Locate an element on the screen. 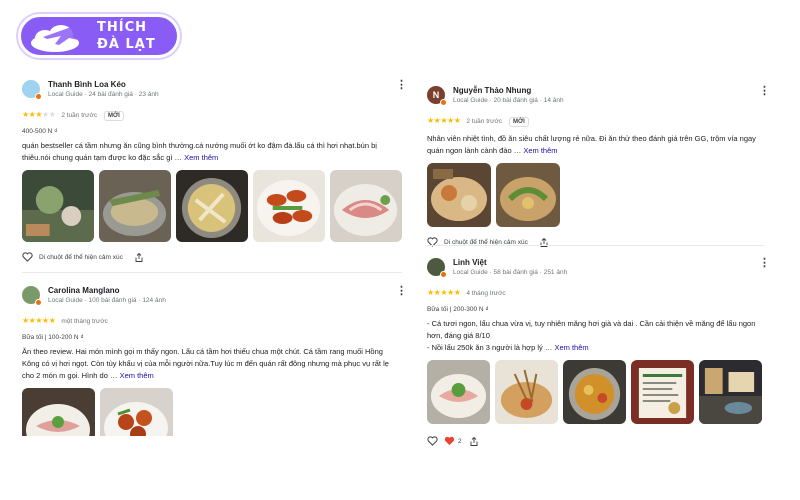 This screenshot has width=800, height=500. meal-and-price: Bữa tối | 200-300 N ₫ is located at coordinates (458, 309).